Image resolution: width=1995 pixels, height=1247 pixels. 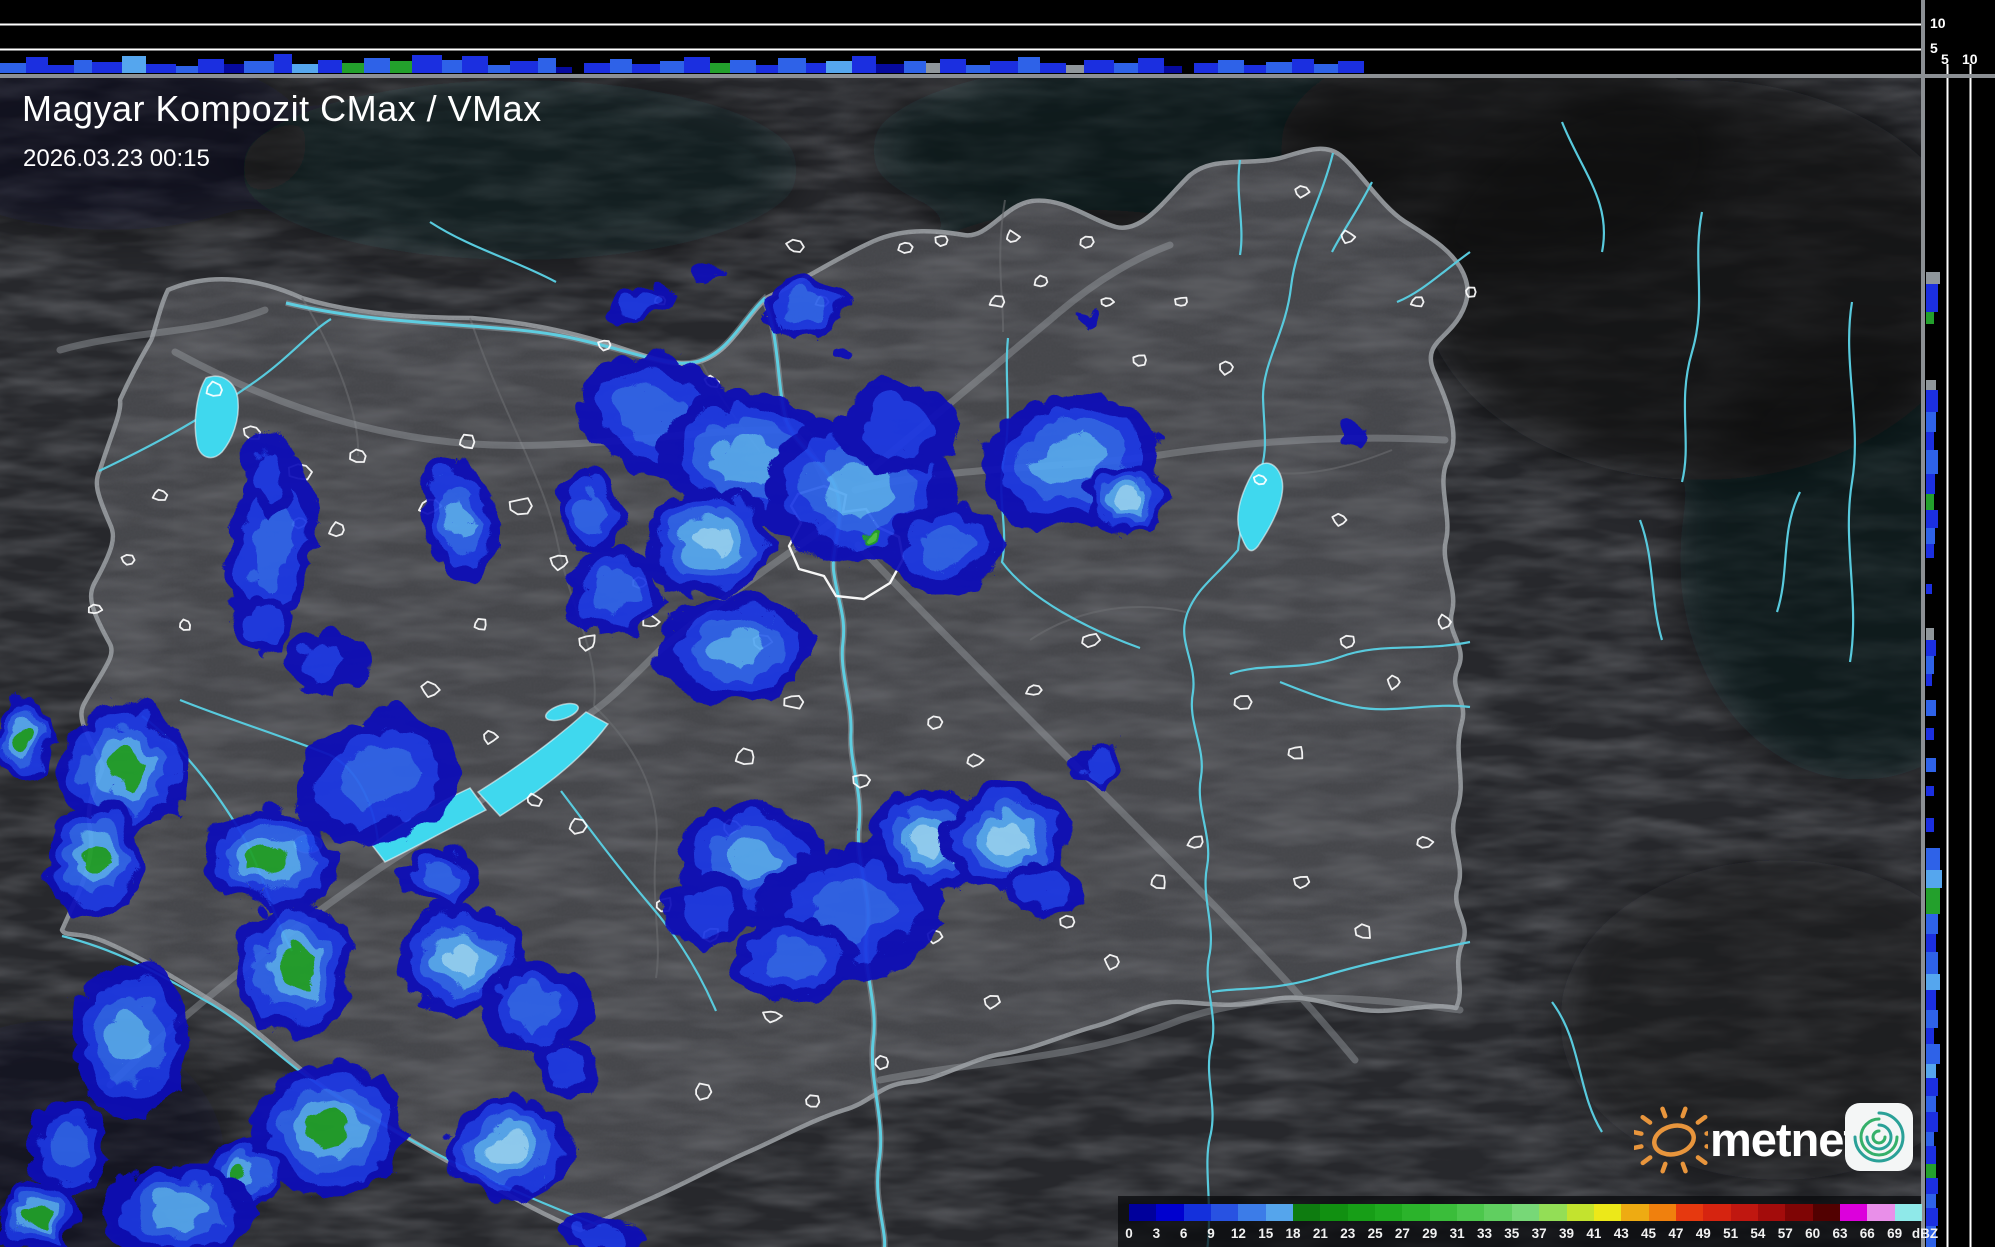 I want to click on top-vmax-strip, so click(x=960, y=37).